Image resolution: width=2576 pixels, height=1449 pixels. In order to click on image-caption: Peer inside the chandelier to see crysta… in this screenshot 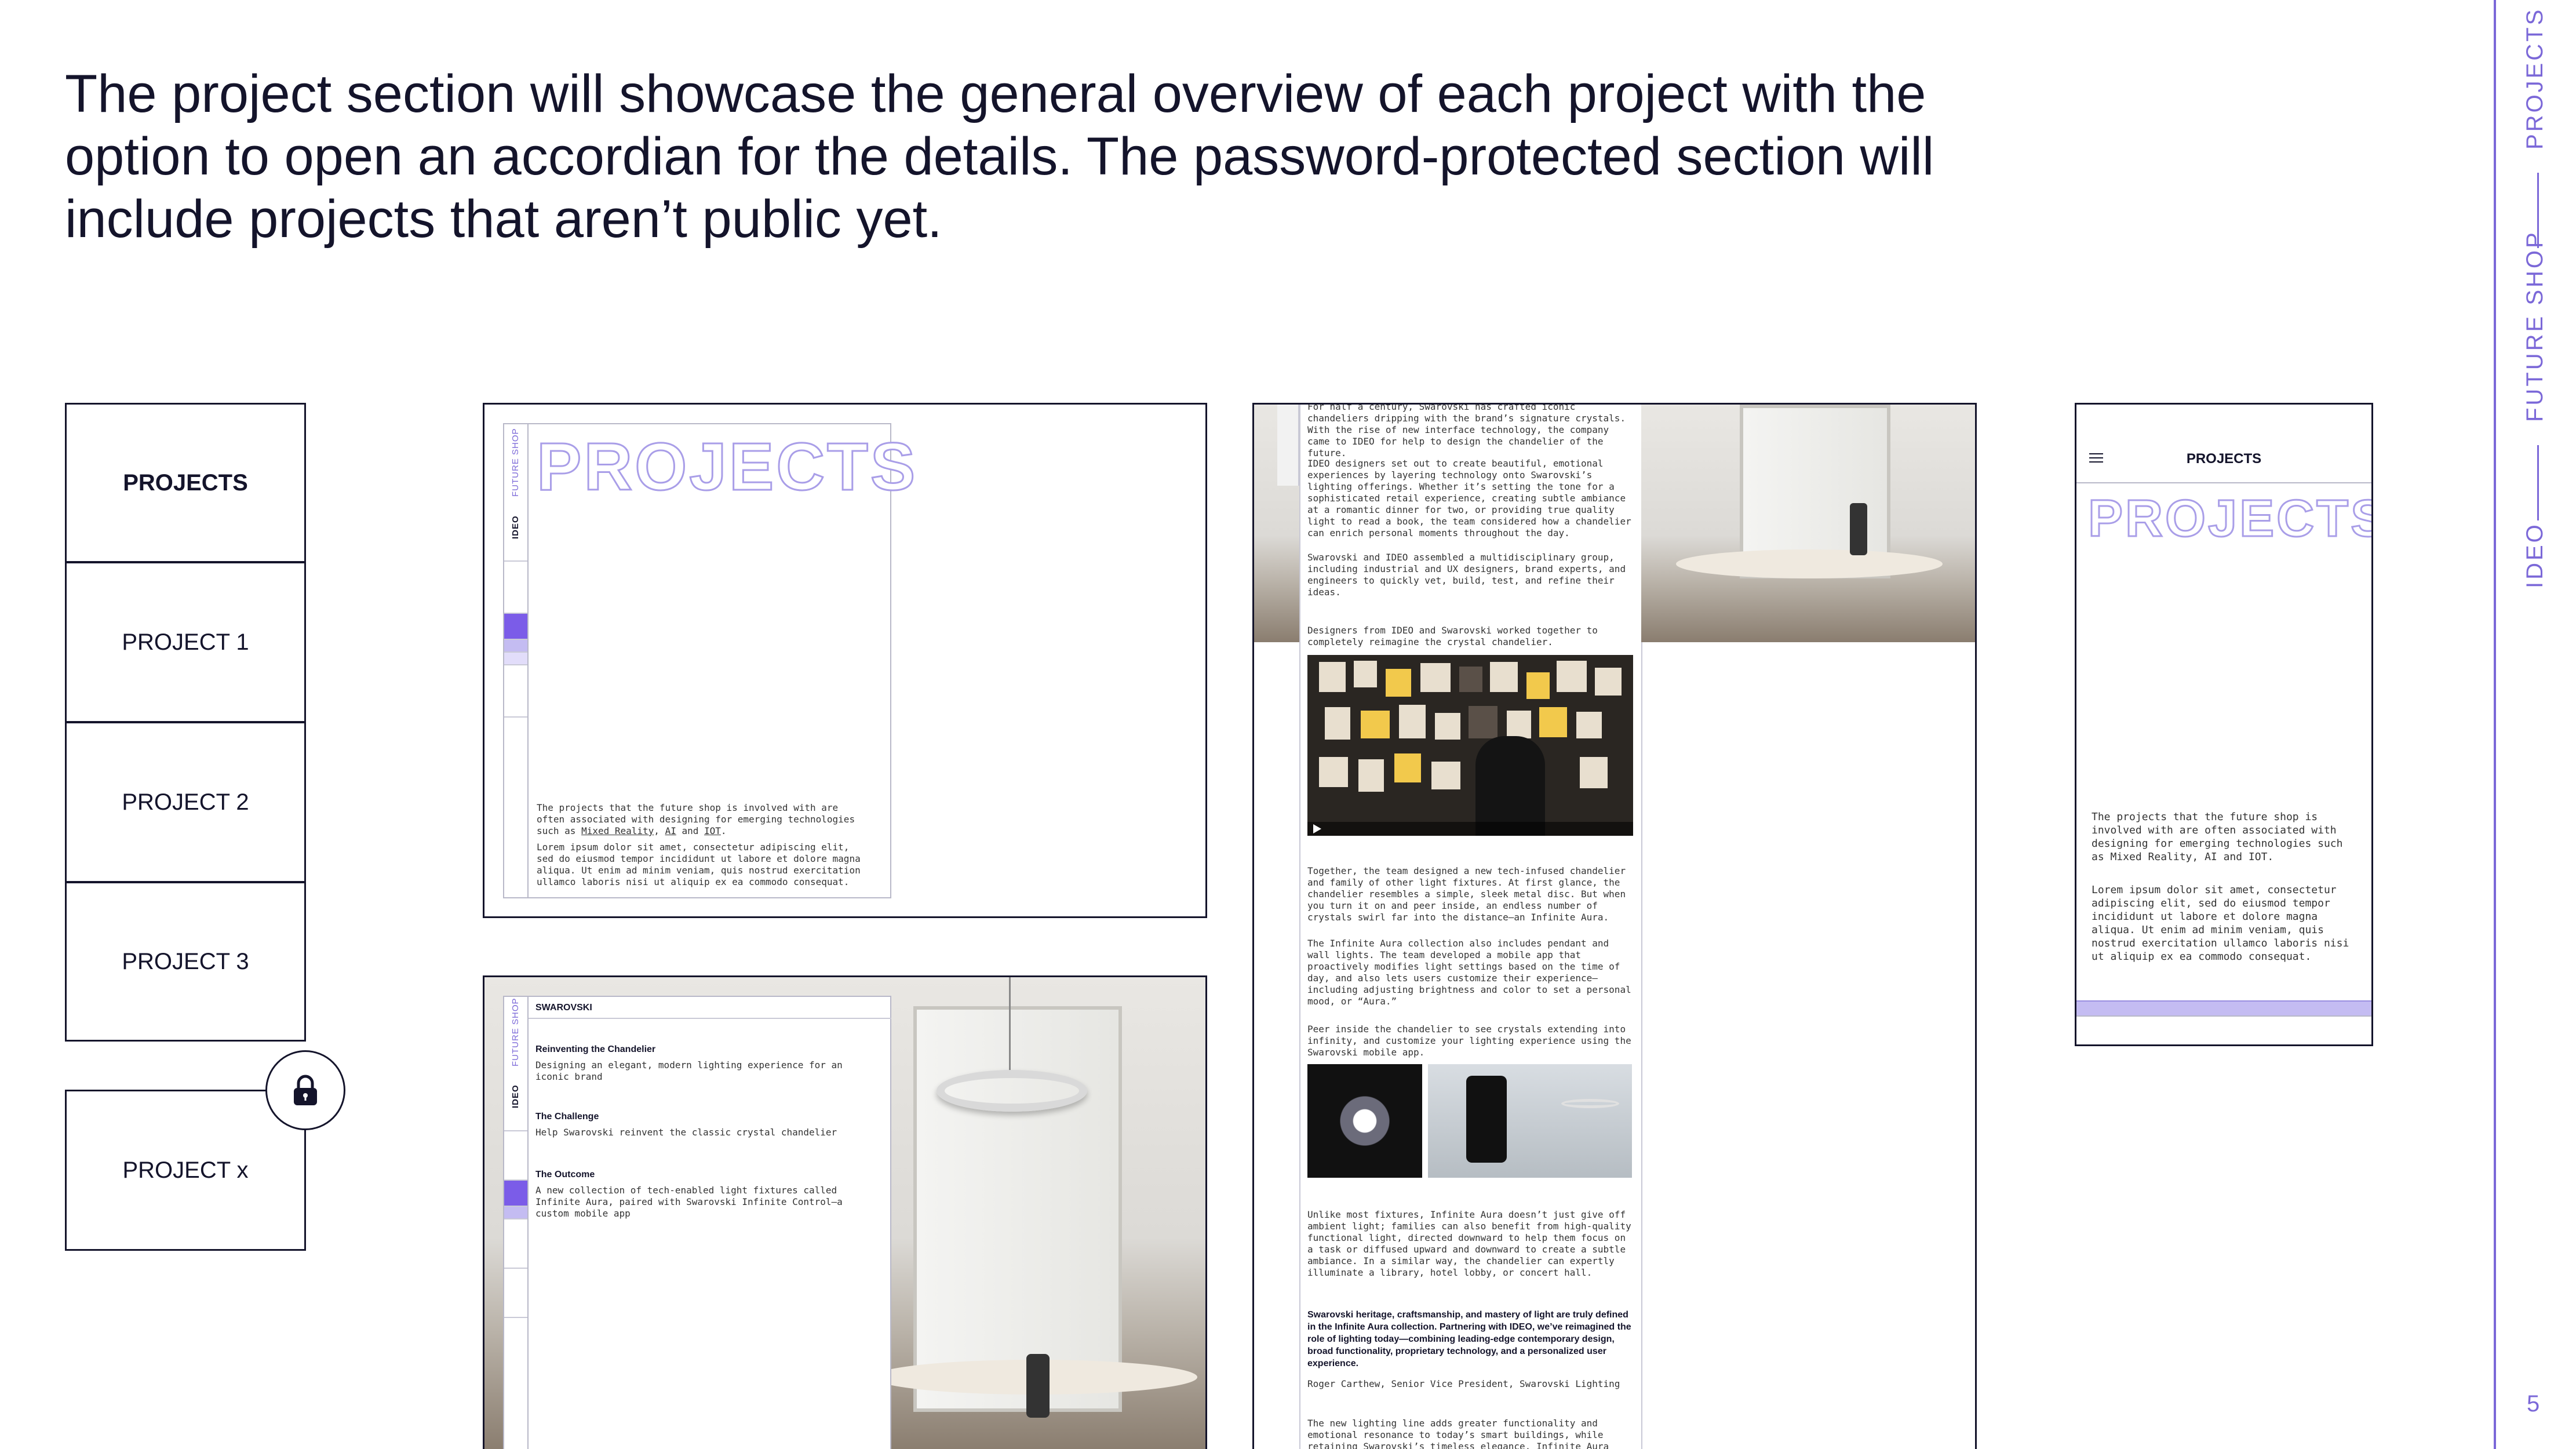, I will do `click(1469, 1041)`.